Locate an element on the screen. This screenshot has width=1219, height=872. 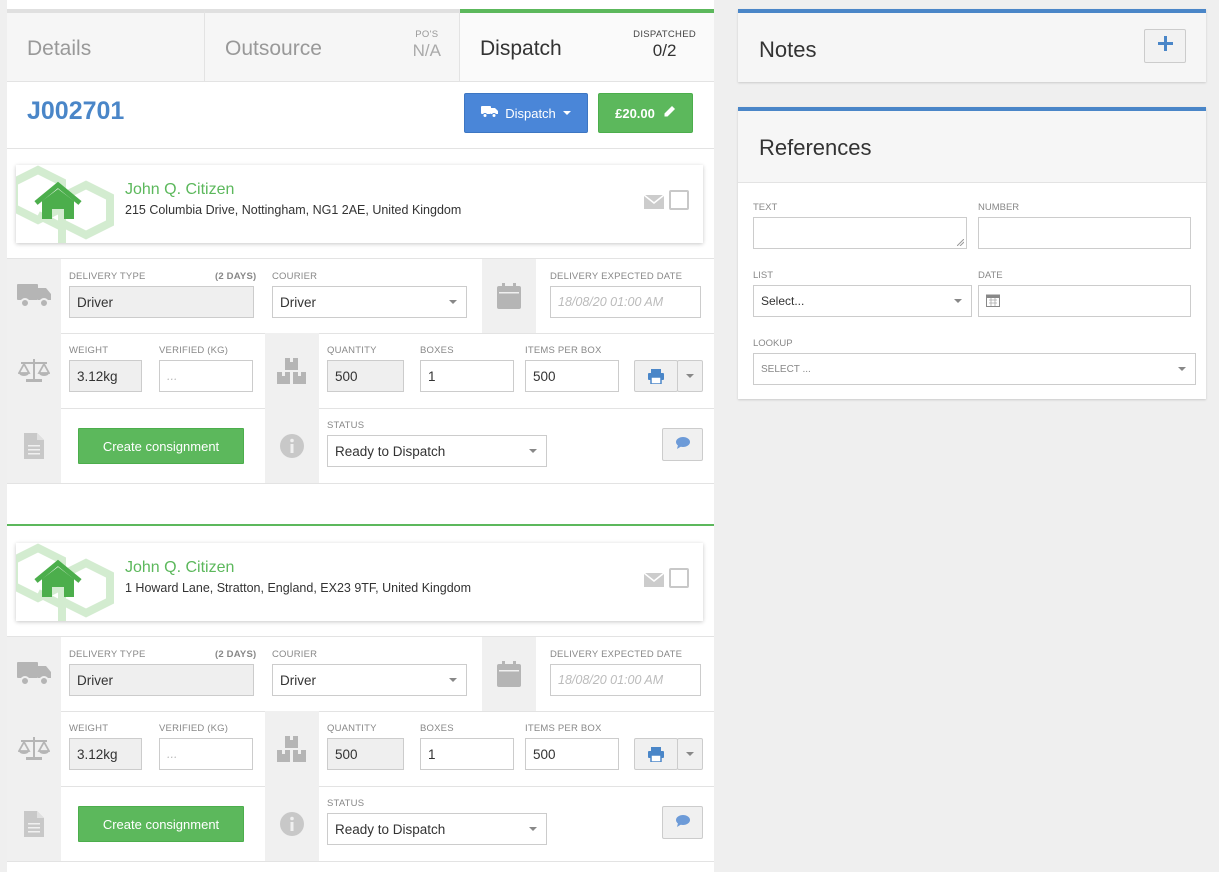
tab-dispatch: Dispatch DISPATCHED 0/2 is located at coordinates (587, 45).